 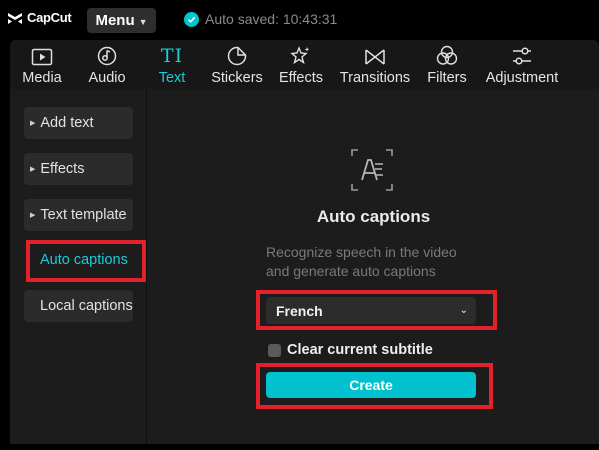 I want to click on clear-subtitle-label: Clear current subtitle, so click(x=360, y=350).